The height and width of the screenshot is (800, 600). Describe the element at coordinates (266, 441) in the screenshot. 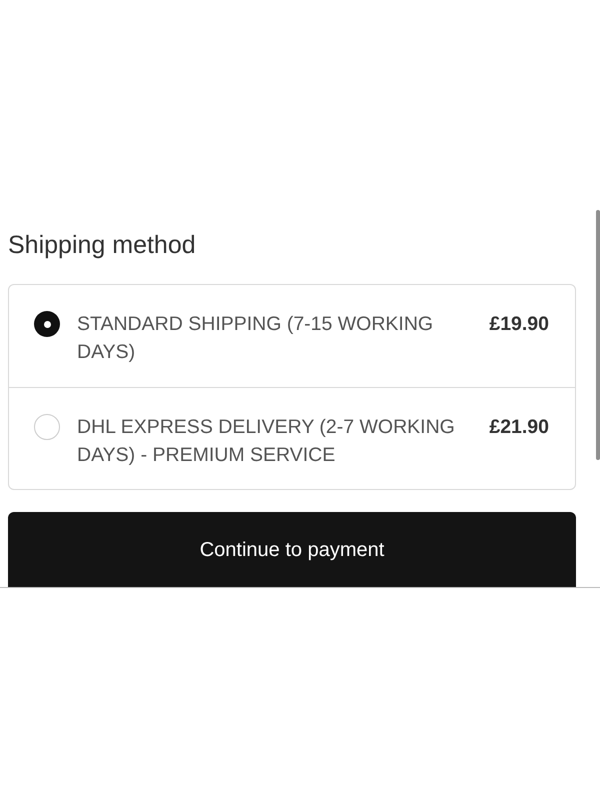

I see `option-label: DHL EXPRESS DELIVERY (2-7 WORKING DAYS) - PREMIUM SERVICE` at that location.